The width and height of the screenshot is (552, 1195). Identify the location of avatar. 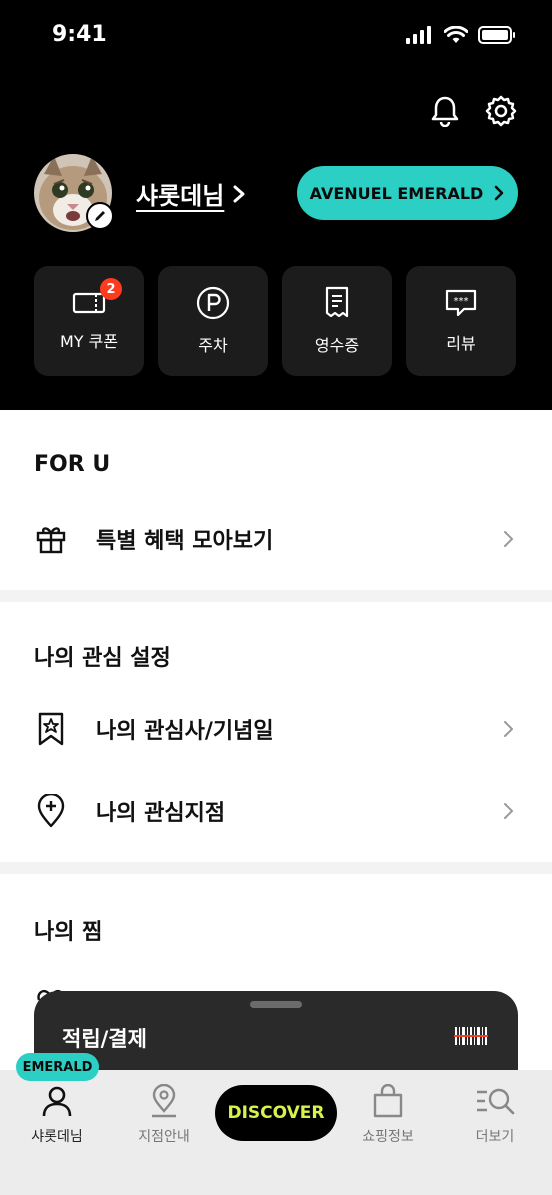
(74, 193).